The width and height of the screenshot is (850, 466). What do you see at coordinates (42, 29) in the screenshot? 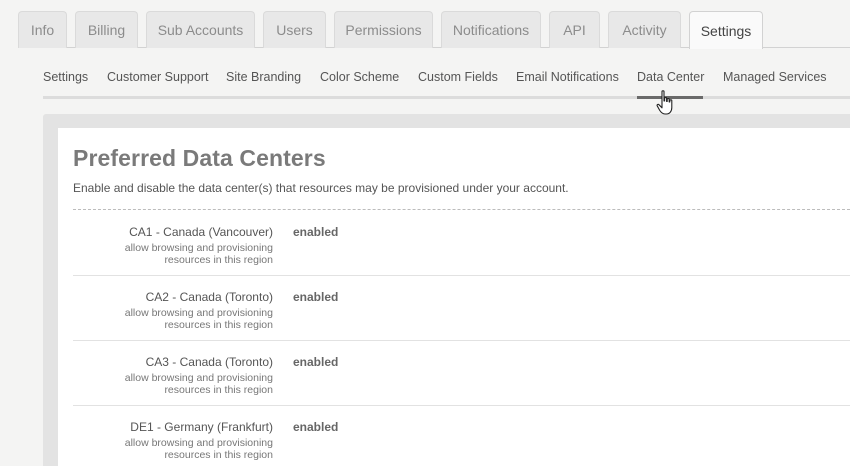
I see `tab-info: Info` at bounding box center [42, 29].